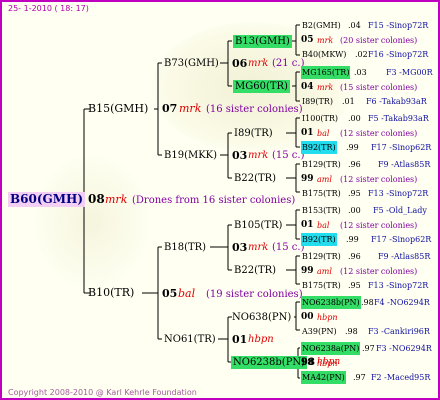 The height and width of the screenshot is (400, 440). I want to click on root-name: mrk, so click(116, 199).